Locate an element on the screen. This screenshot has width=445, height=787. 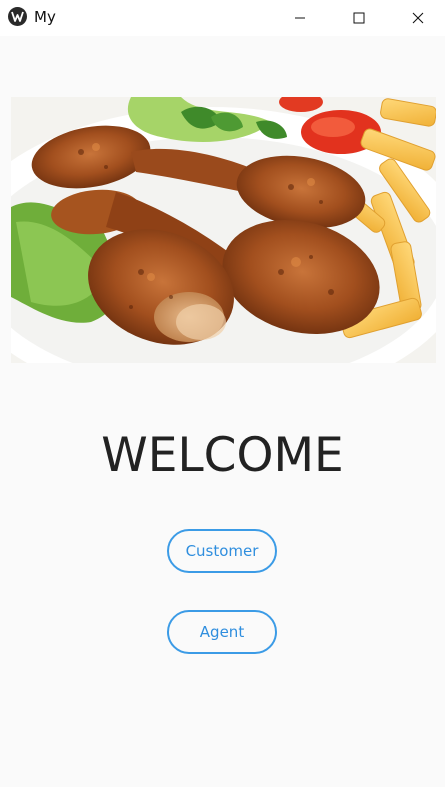
window-title: My is located at coordinates (45, 17).